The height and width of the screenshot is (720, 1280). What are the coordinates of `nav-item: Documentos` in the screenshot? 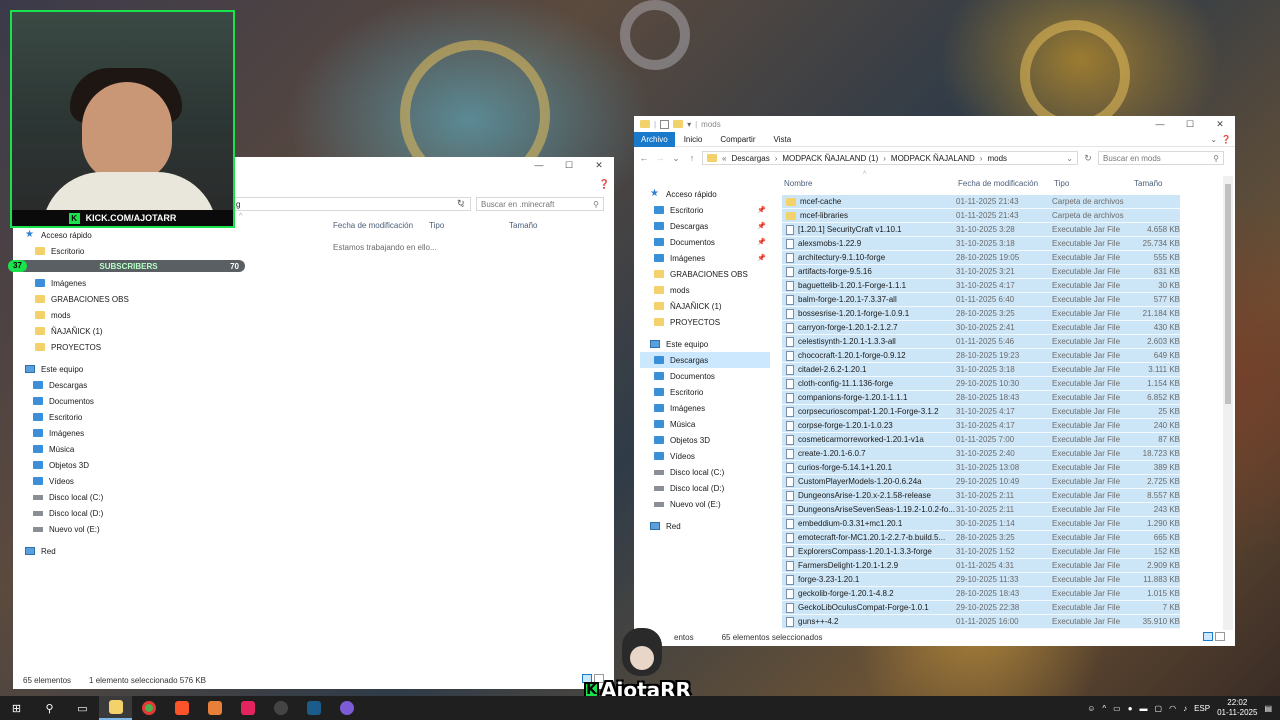 It's located at (705, 376).